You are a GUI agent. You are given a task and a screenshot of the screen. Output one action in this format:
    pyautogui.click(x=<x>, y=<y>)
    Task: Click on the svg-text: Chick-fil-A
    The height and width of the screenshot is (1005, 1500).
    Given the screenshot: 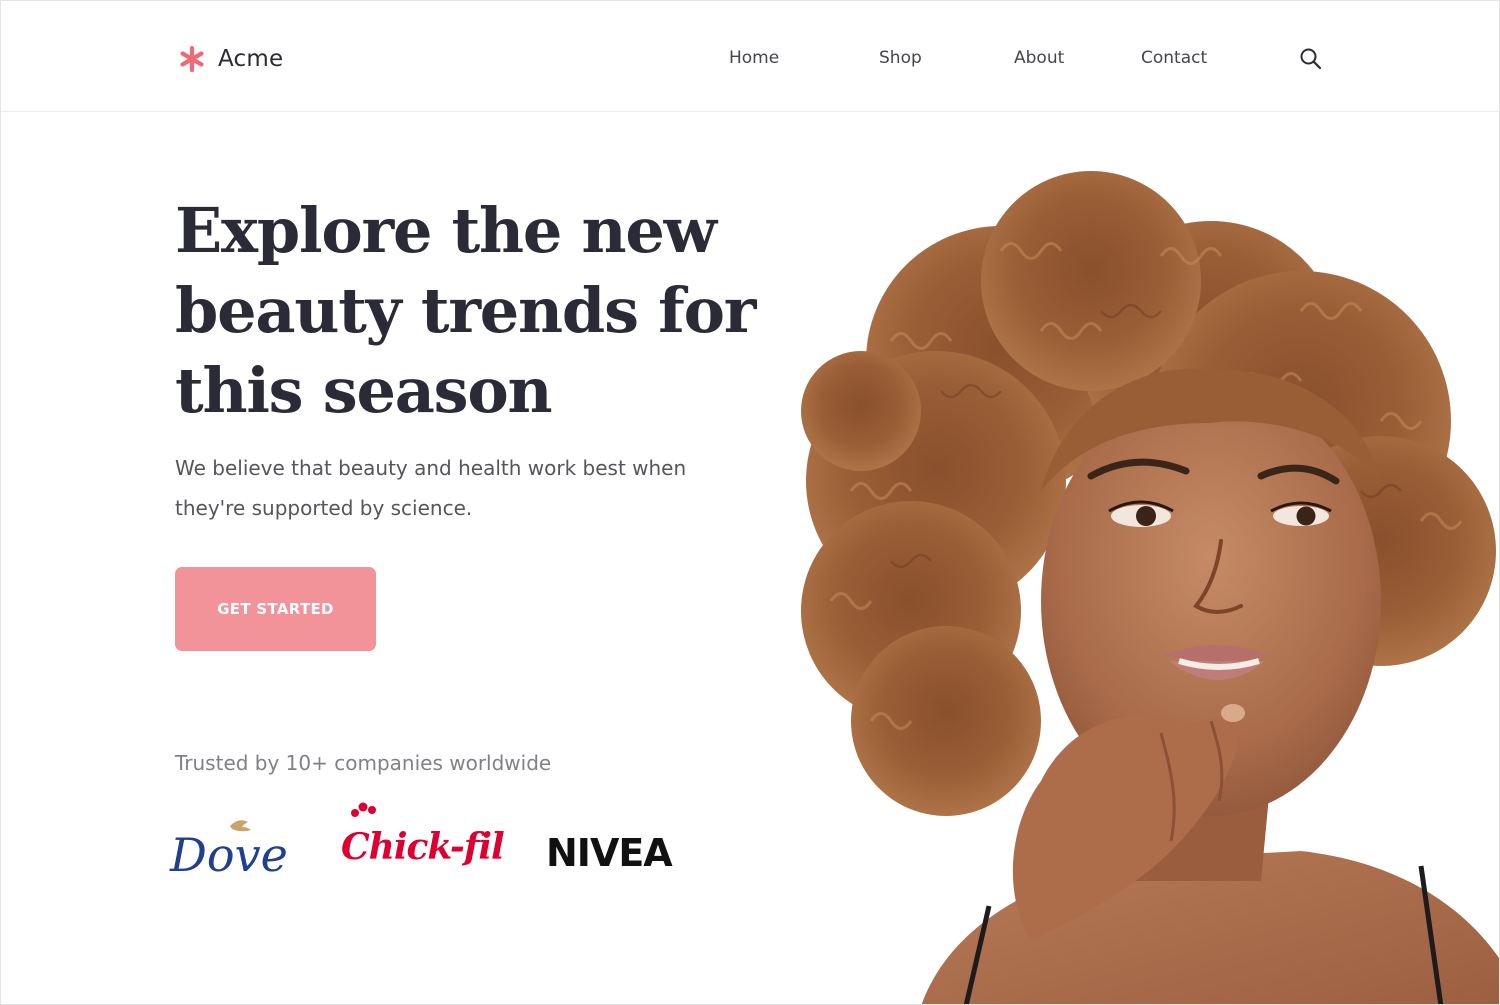 What is the action you would take?
    pyautogui.click(x=423, y=847)
    